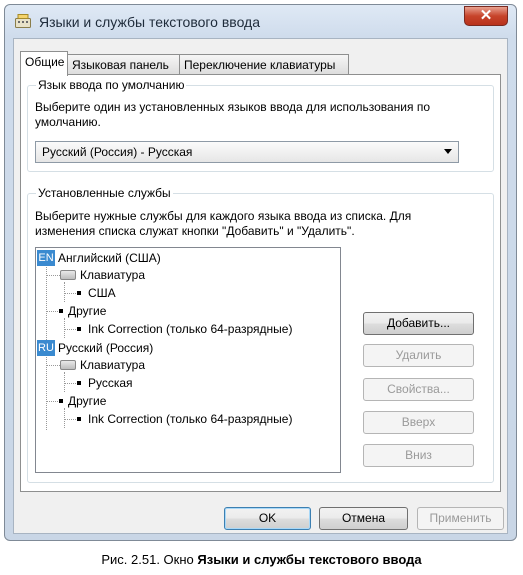  I want to click on keyboard-app-icon, so click(23, 21).